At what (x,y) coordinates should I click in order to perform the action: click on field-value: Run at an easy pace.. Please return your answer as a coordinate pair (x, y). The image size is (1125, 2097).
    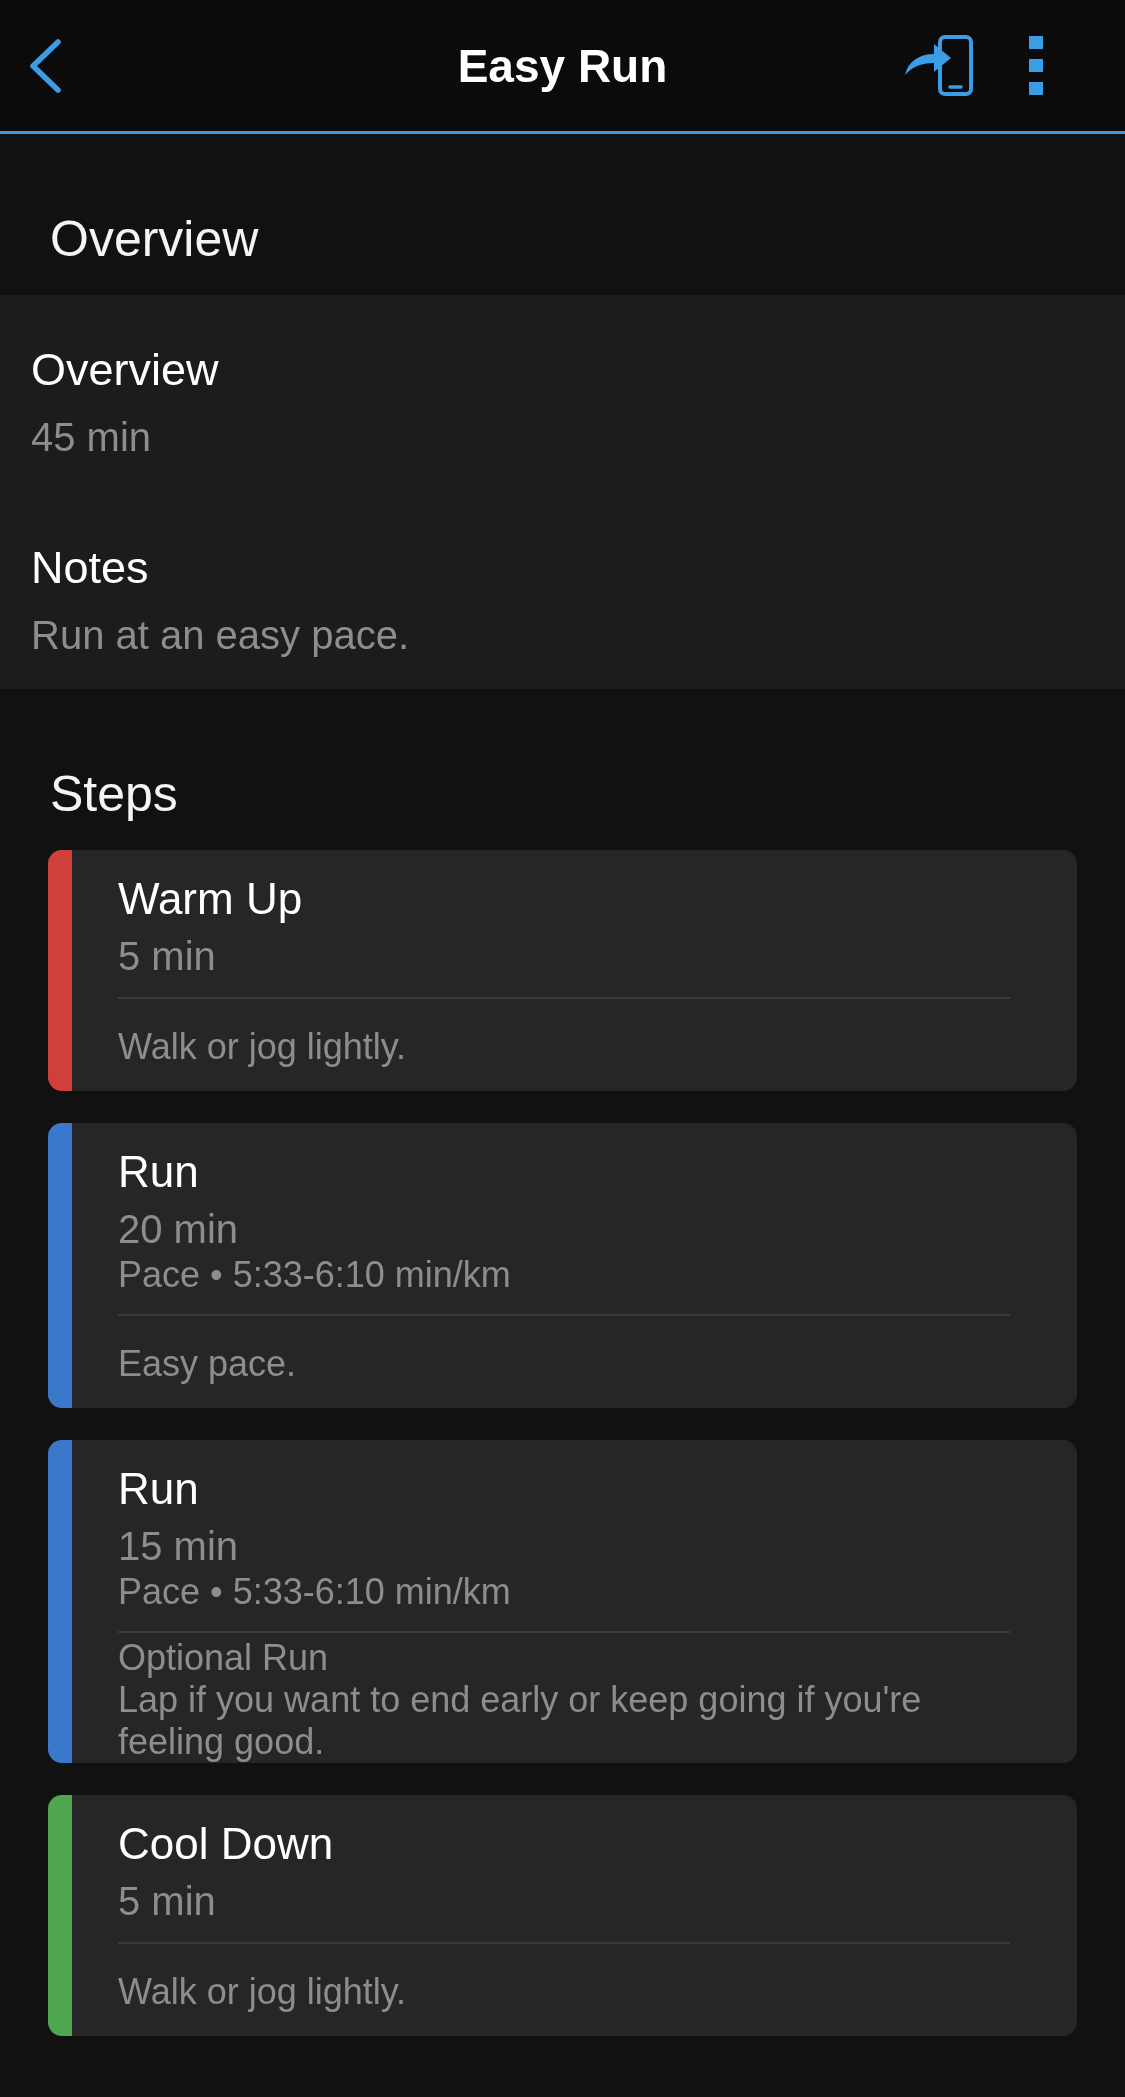
    Looking at the image, I should click on (220, 635).